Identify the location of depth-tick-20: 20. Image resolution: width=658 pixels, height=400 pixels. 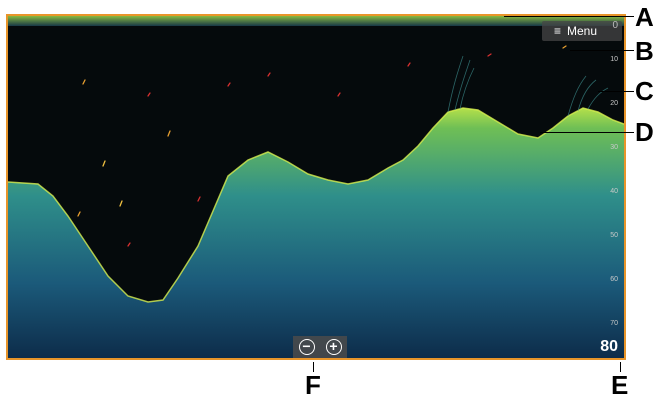
(614, 103).